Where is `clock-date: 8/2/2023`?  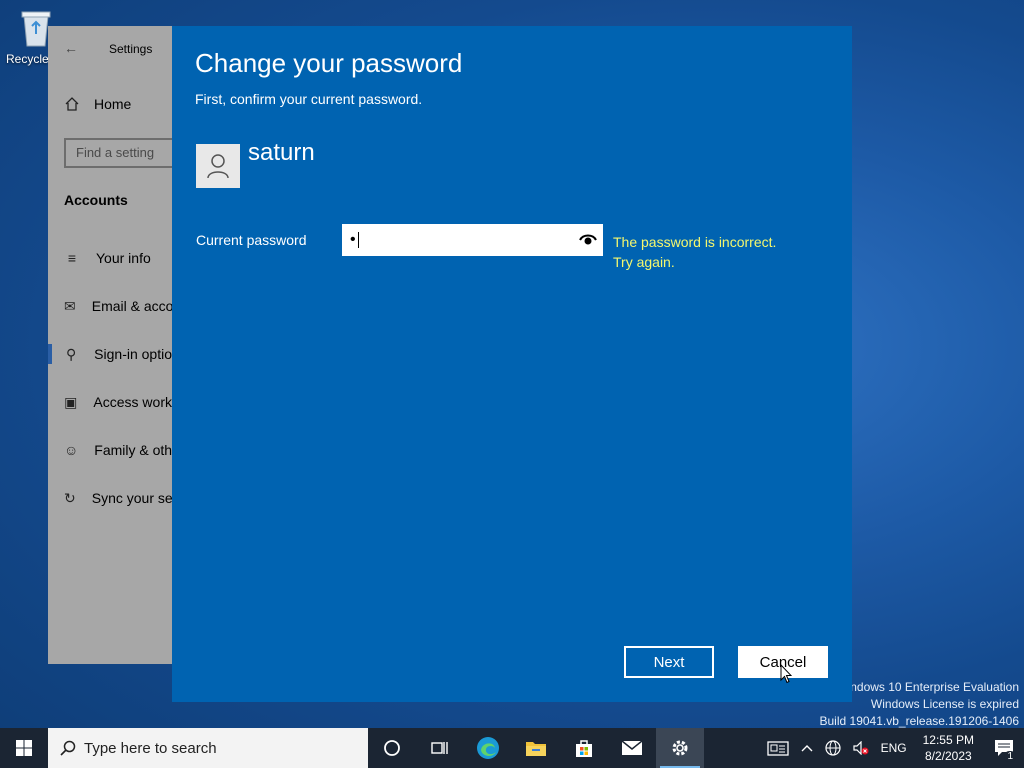
clock-date: 8/2/2023 is located at coordinates (948, 756).